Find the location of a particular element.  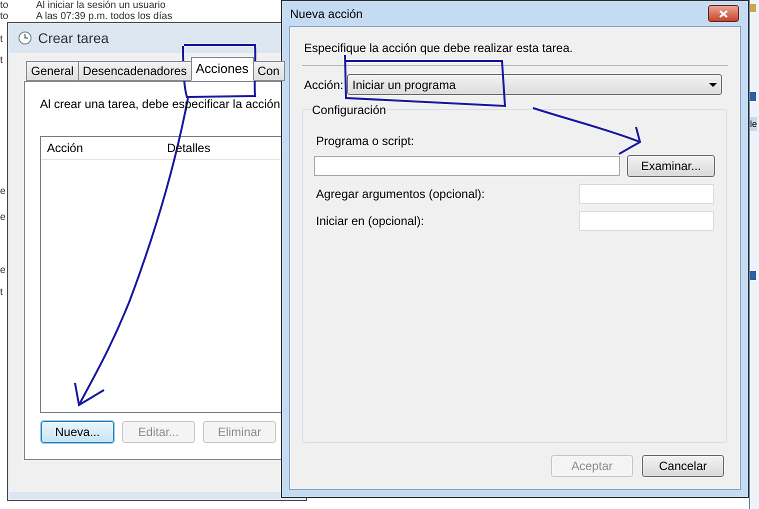

tab: General is located at coordinates (52, 71).